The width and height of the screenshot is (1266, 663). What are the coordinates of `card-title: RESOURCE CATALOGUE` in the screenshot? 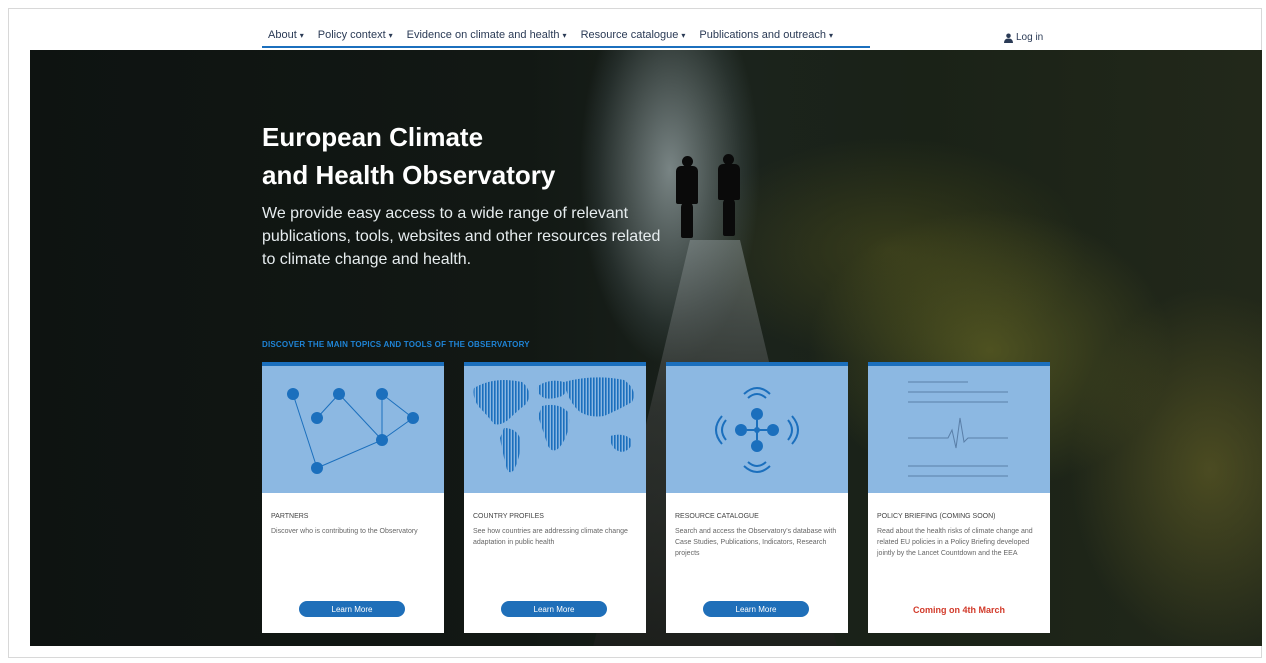 It's located at (717, 516).